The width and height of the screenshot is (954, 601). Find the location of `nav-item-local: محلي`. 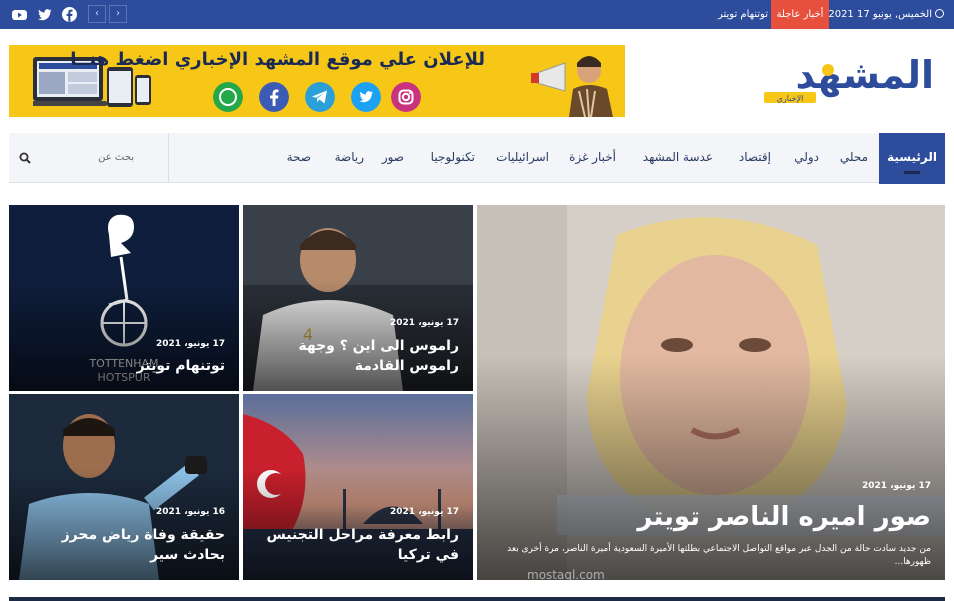

nav-item-local: محلي is located at coordinates (854, 158).